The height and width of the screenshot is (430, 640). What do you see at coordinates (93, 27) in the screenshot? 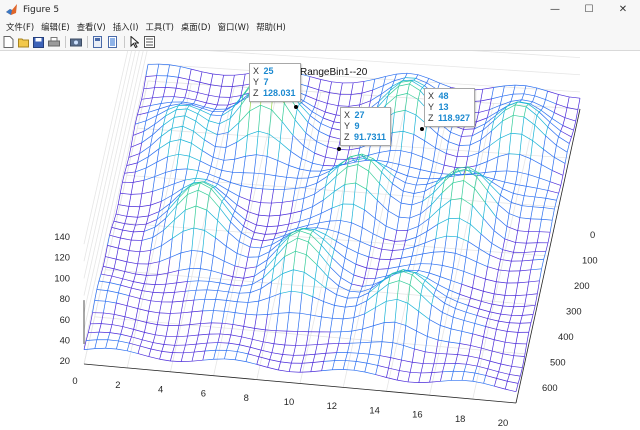
I see `menu-view: 查看(V)` at bounding box center [93, 27].